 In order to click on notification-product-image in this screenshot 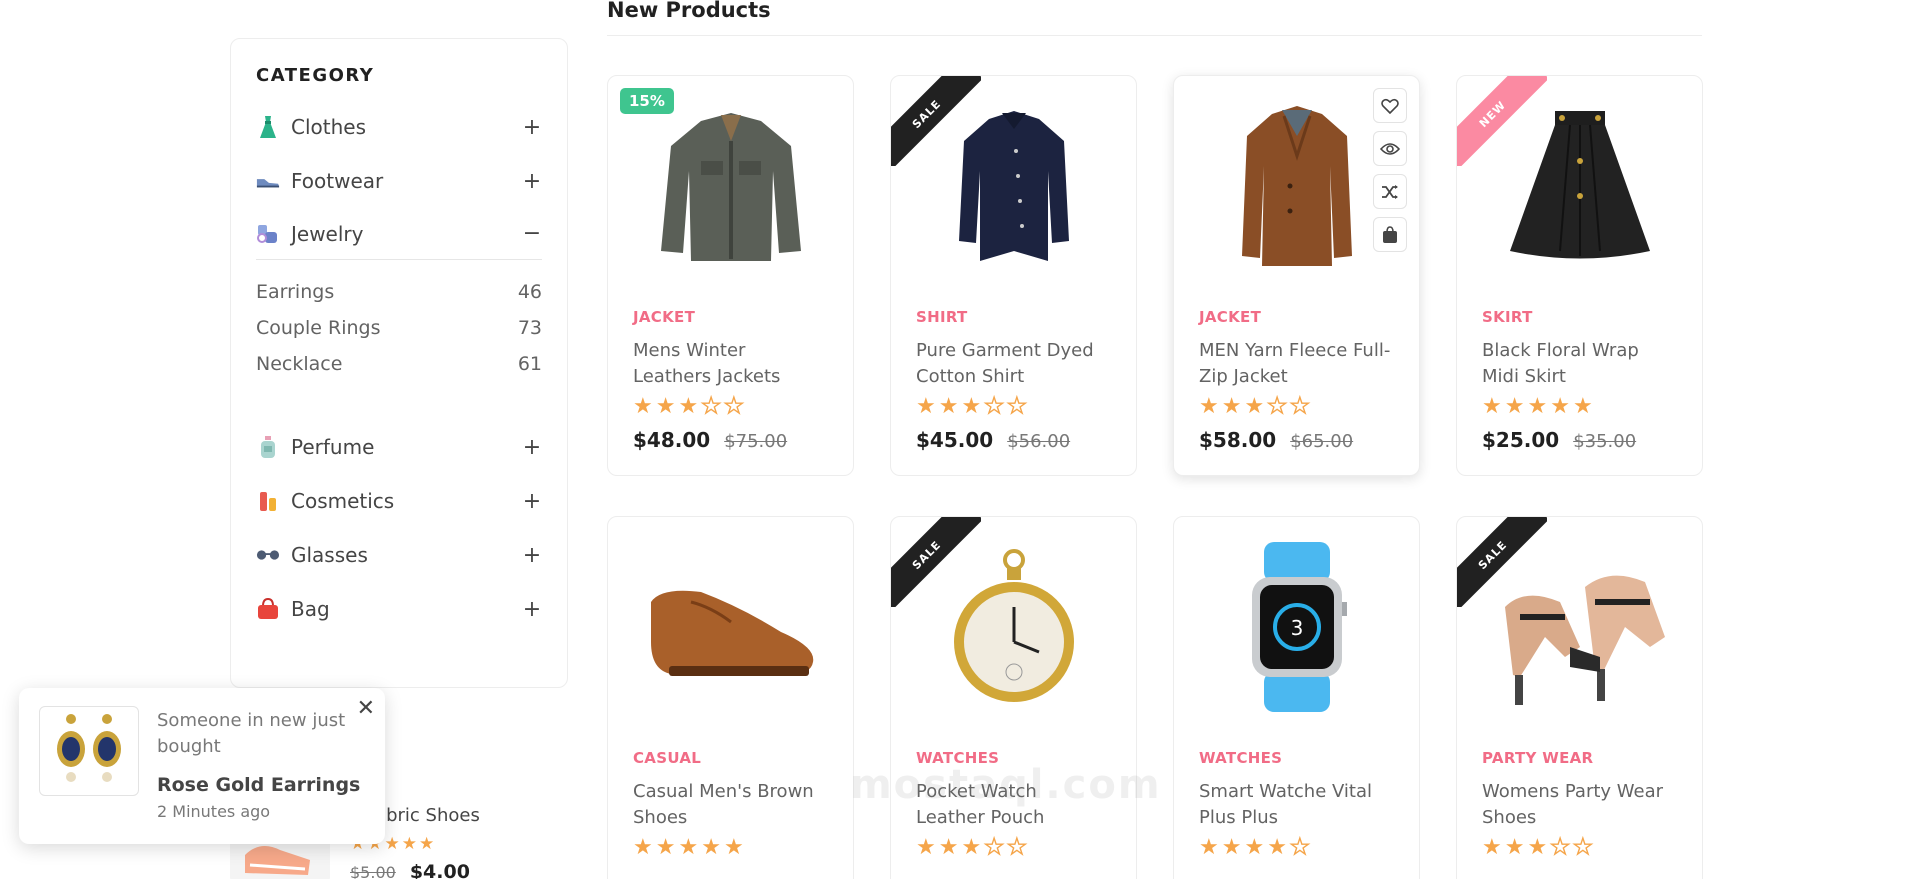, I will do `click(89, 751)`.